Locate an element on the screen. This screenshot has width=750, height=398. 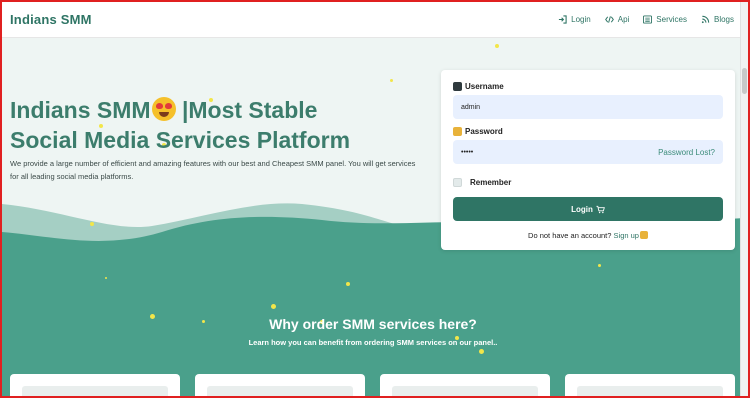
nav-services: Services is located at coordinates (665, 19).